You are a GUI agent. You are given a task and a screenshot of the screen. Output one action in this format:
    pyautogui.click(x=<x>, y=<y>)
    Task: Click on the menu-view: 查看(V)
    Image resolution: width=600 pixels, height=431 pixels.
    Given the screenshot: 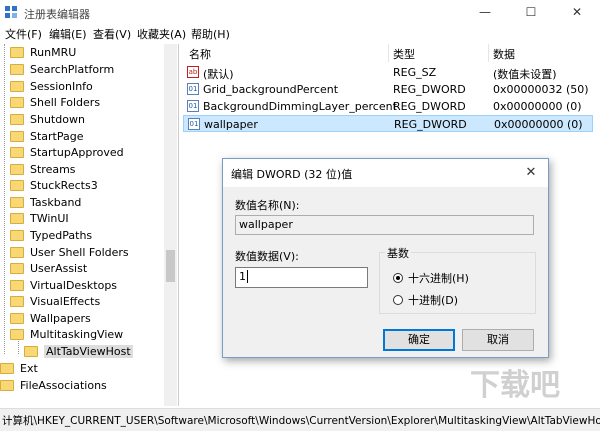 What is the action you would take?
    pyautogui.click(x=112, y=34)
    